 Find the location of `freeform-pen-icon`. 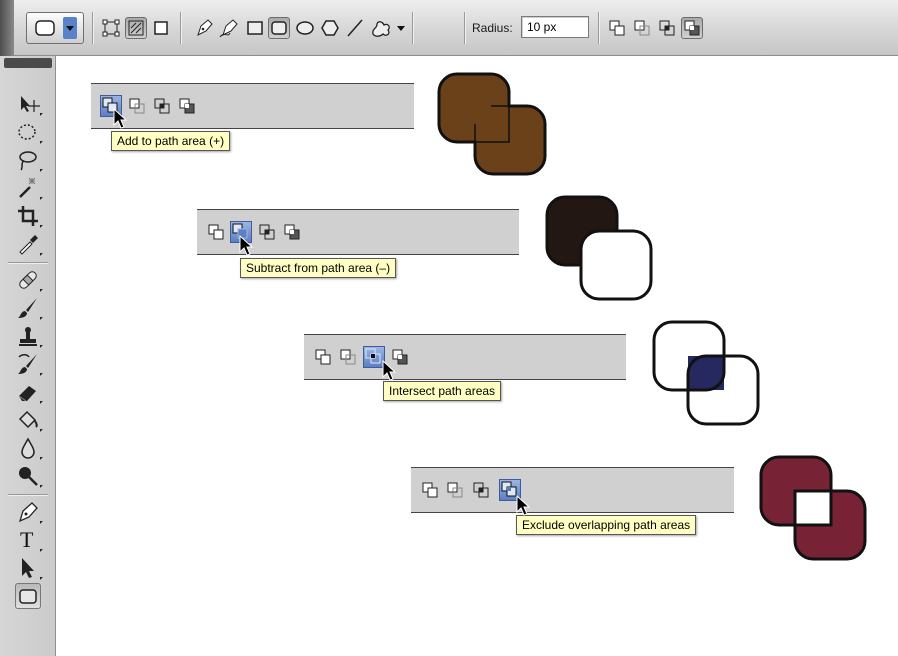

freeform-pen-icon is located at coordinates (229, 28).